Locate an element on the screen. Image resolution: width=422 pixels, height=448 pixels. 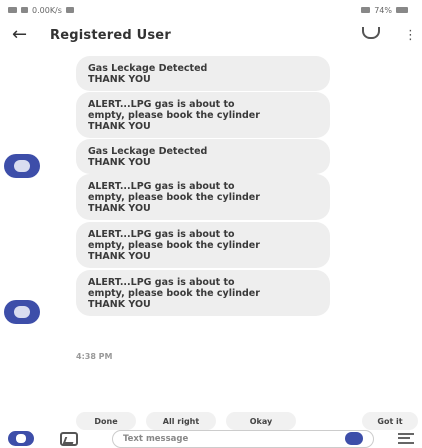
compose-bar is located at coordinates (211, 439).